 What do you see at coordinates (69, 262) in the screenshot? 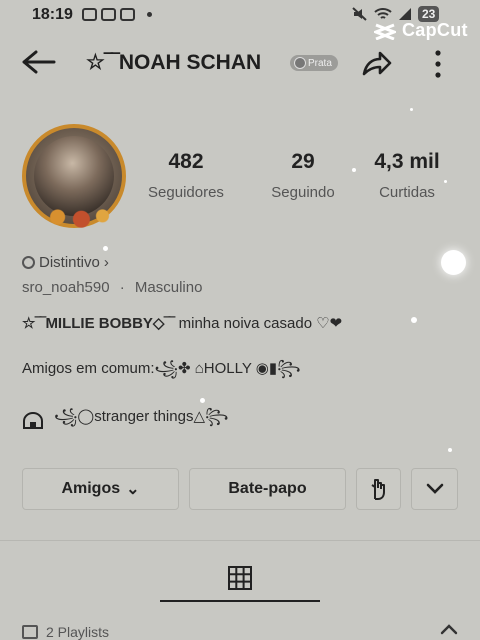
I see `badge-label: Distintivo` at bounding box center [69, 262].